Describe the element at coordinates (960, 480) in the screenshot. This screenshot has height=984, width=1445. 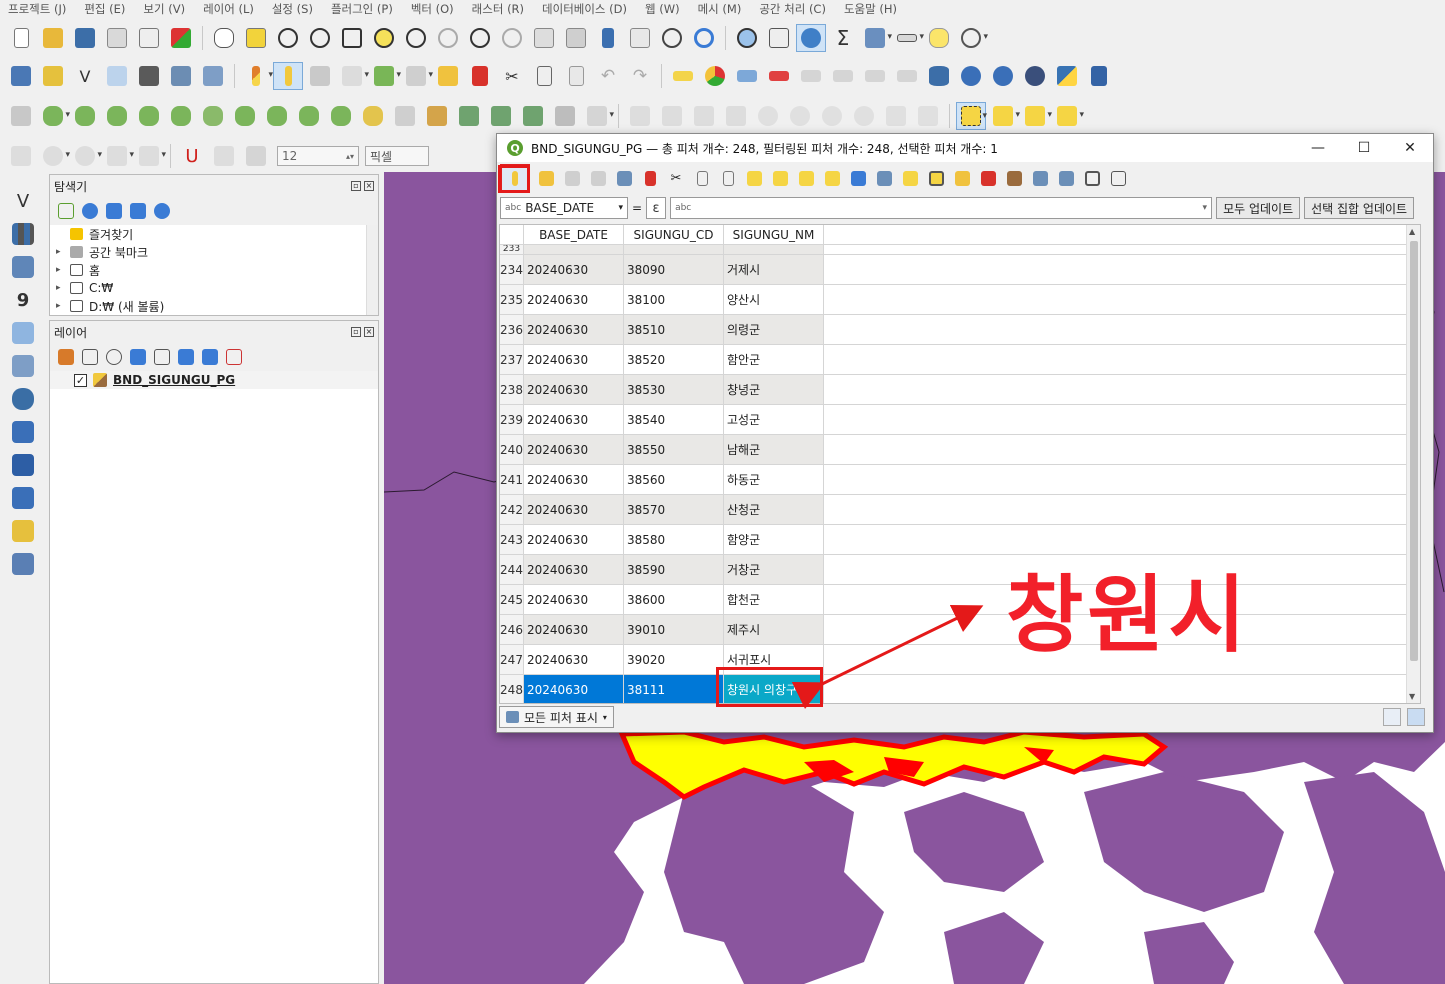
I see `table-row: 241 20240630 38560 하동군` at that location.